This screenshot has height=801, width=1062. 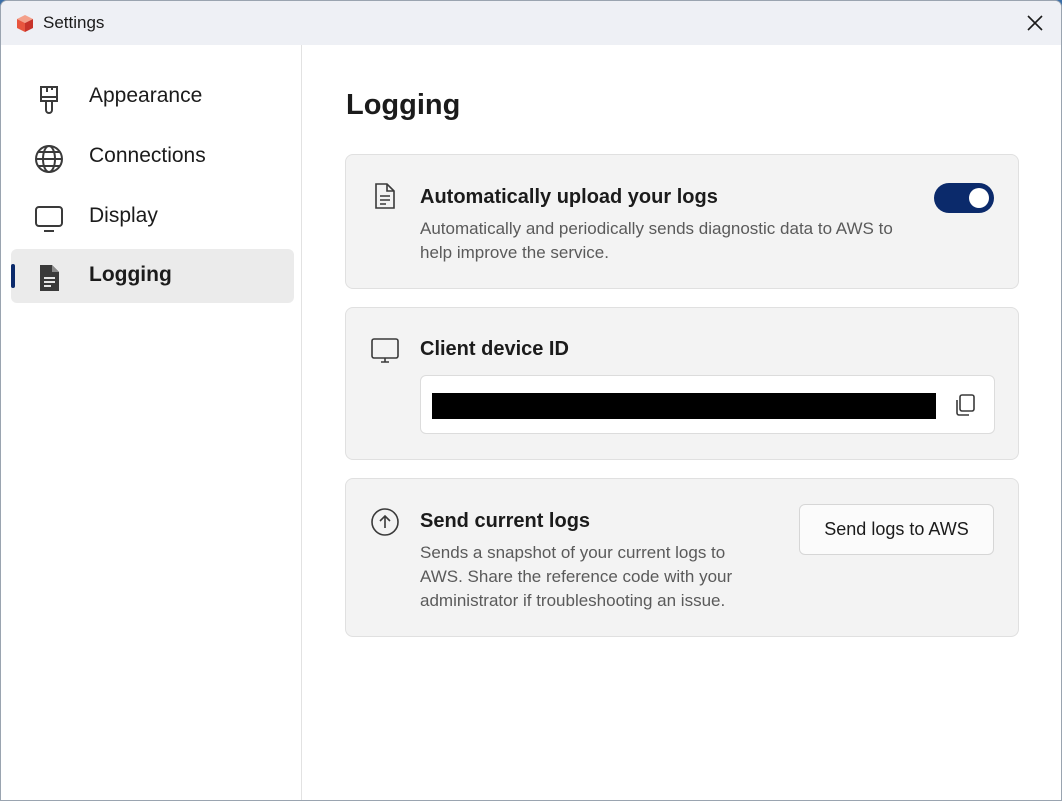 I want to click on toggle-knob, so click(x=979, y=198).